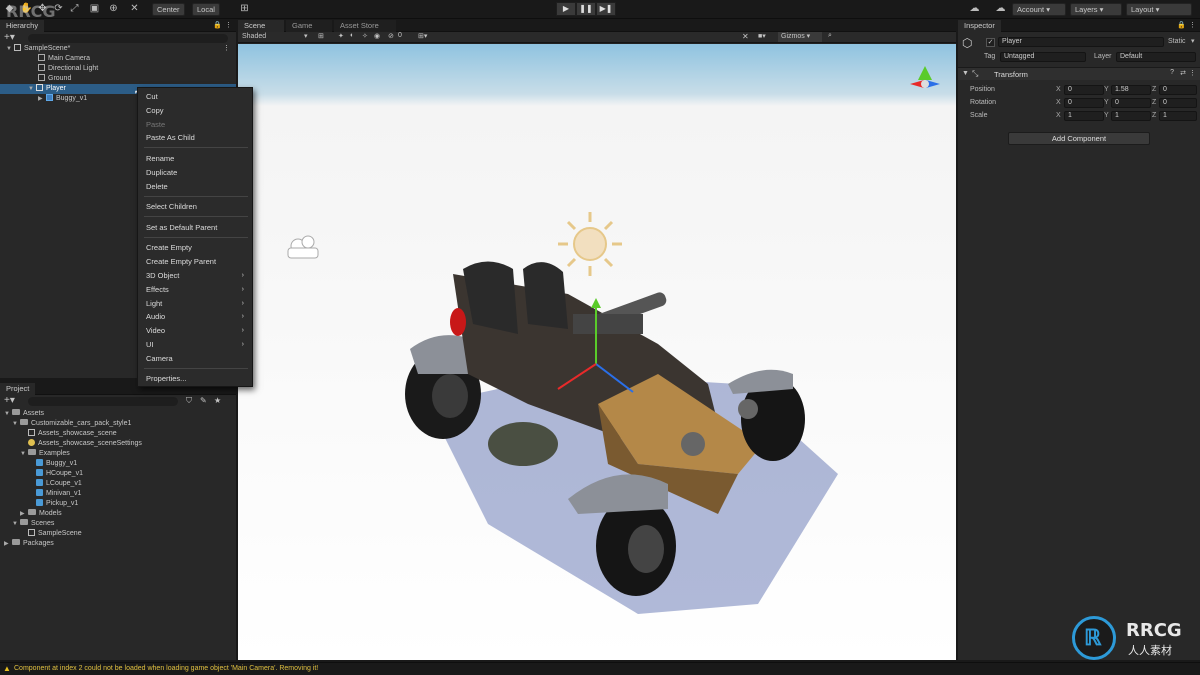 This screenshot has height=675, width=1200. I want to click on project-item-examples: ▼ Examples, so click(45, 454).